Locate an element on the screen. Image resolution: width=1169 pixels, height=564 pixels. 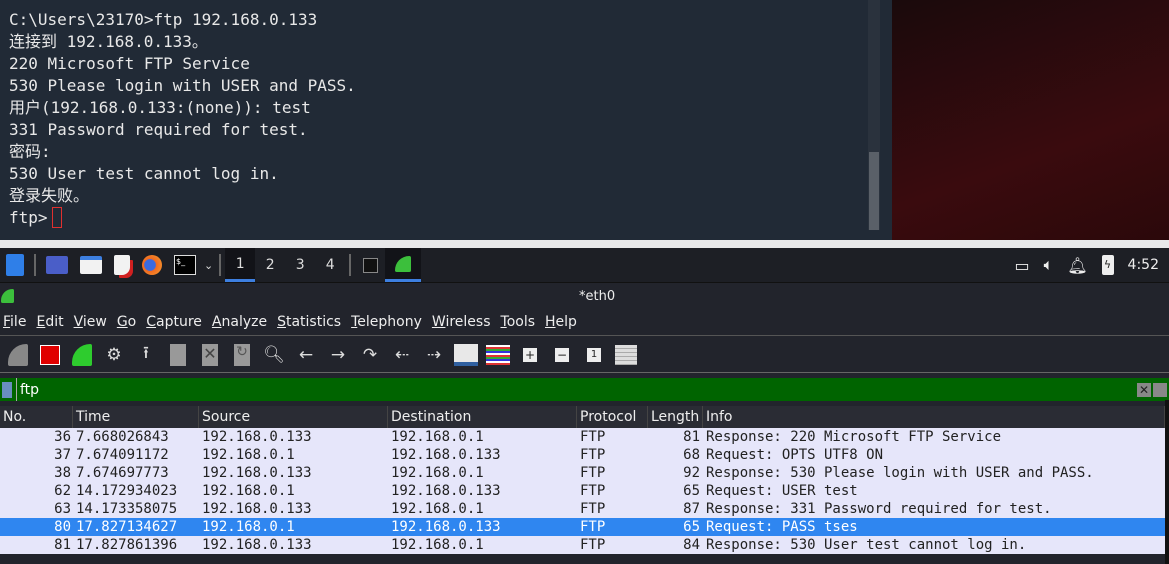
normal-size-icon: 1 is located at coordinates (594, 355).